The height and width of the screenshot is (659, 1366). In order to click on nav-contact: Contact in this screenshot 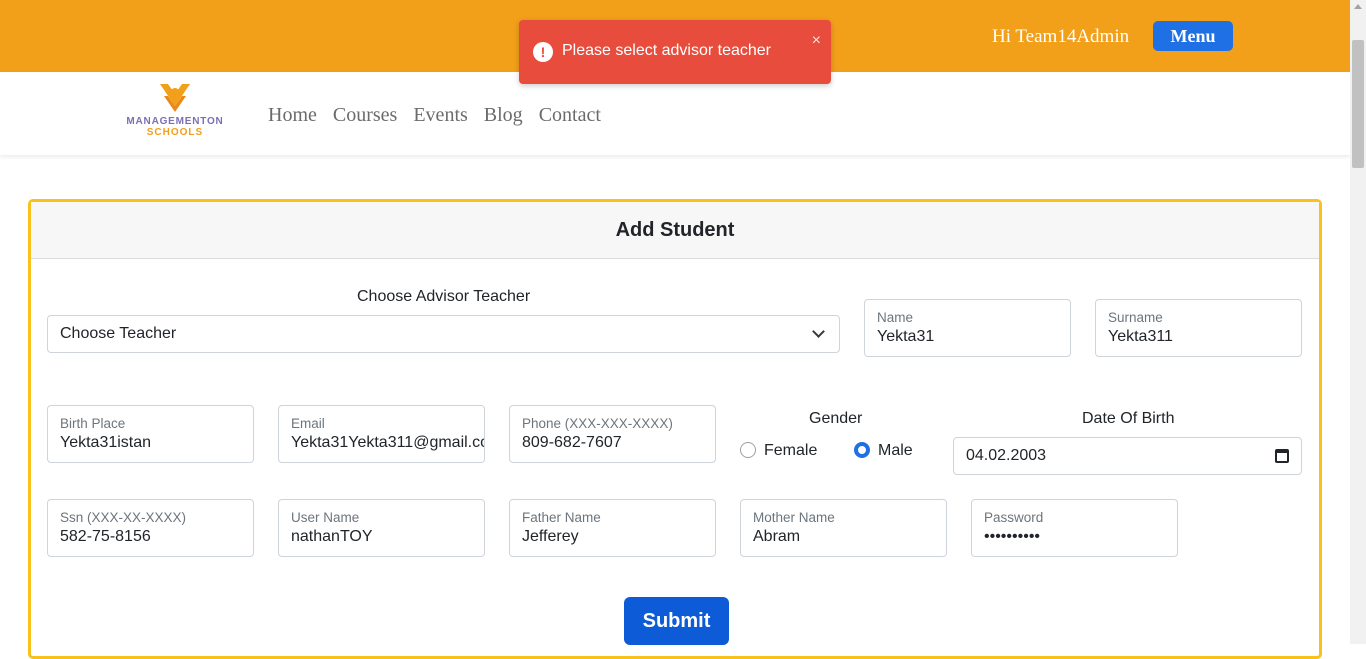, I will do `click(570, 115)`.